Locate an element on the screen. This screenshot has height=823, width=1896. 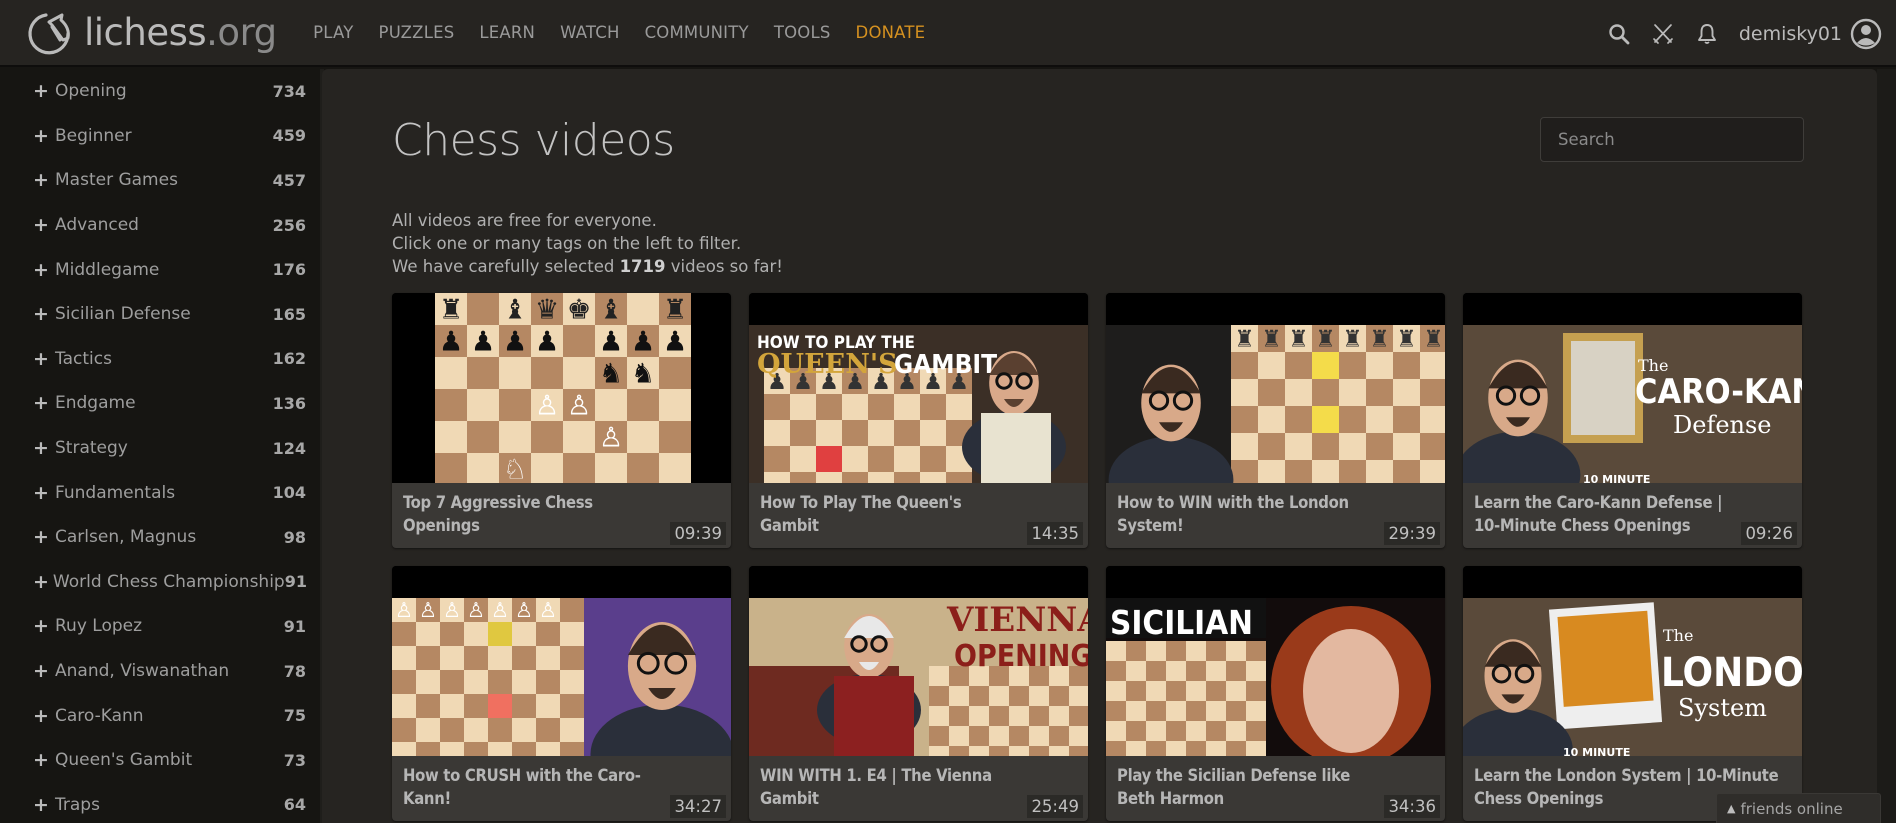
svg-text: The is located at coordinates (1678, 635).